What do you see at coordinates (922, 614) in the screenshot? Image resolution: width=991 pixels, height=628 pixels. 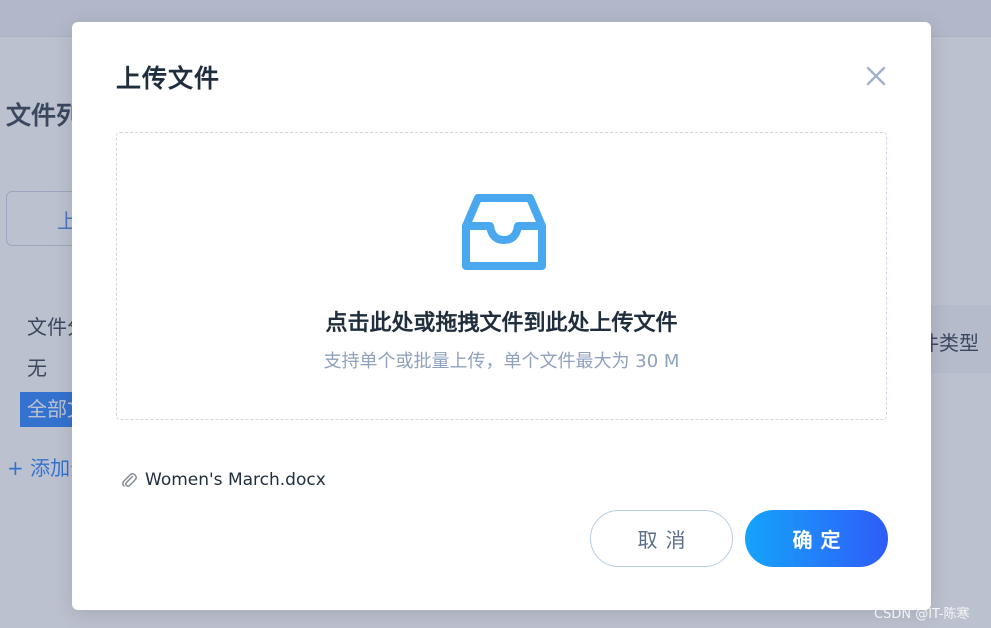 I see `watermark: CSDN @IT-陈寒` at bounding box center [922, 614].